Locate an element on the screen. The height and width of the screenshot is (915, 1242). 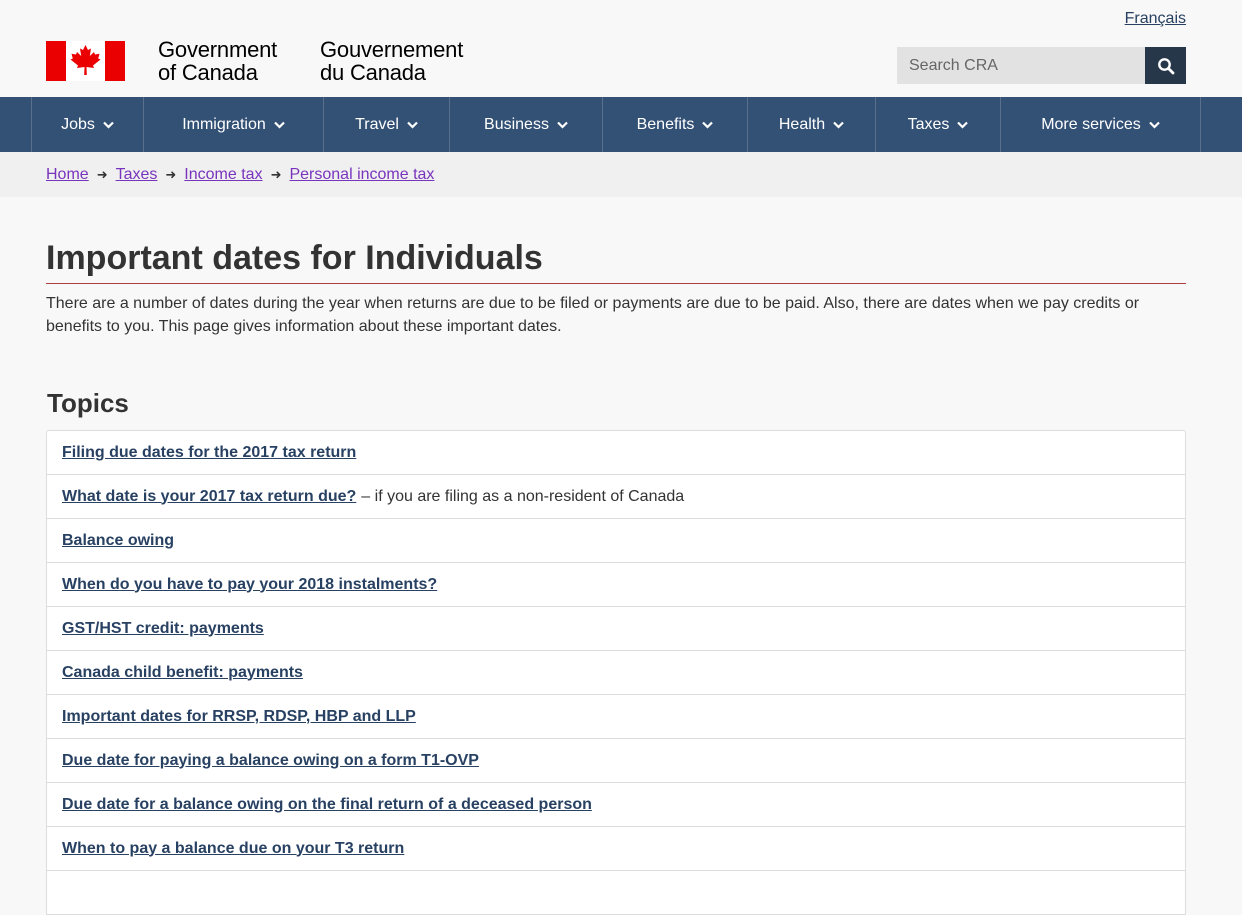
menu-item-immigration: Immigration is located at coordinates (233, 124).